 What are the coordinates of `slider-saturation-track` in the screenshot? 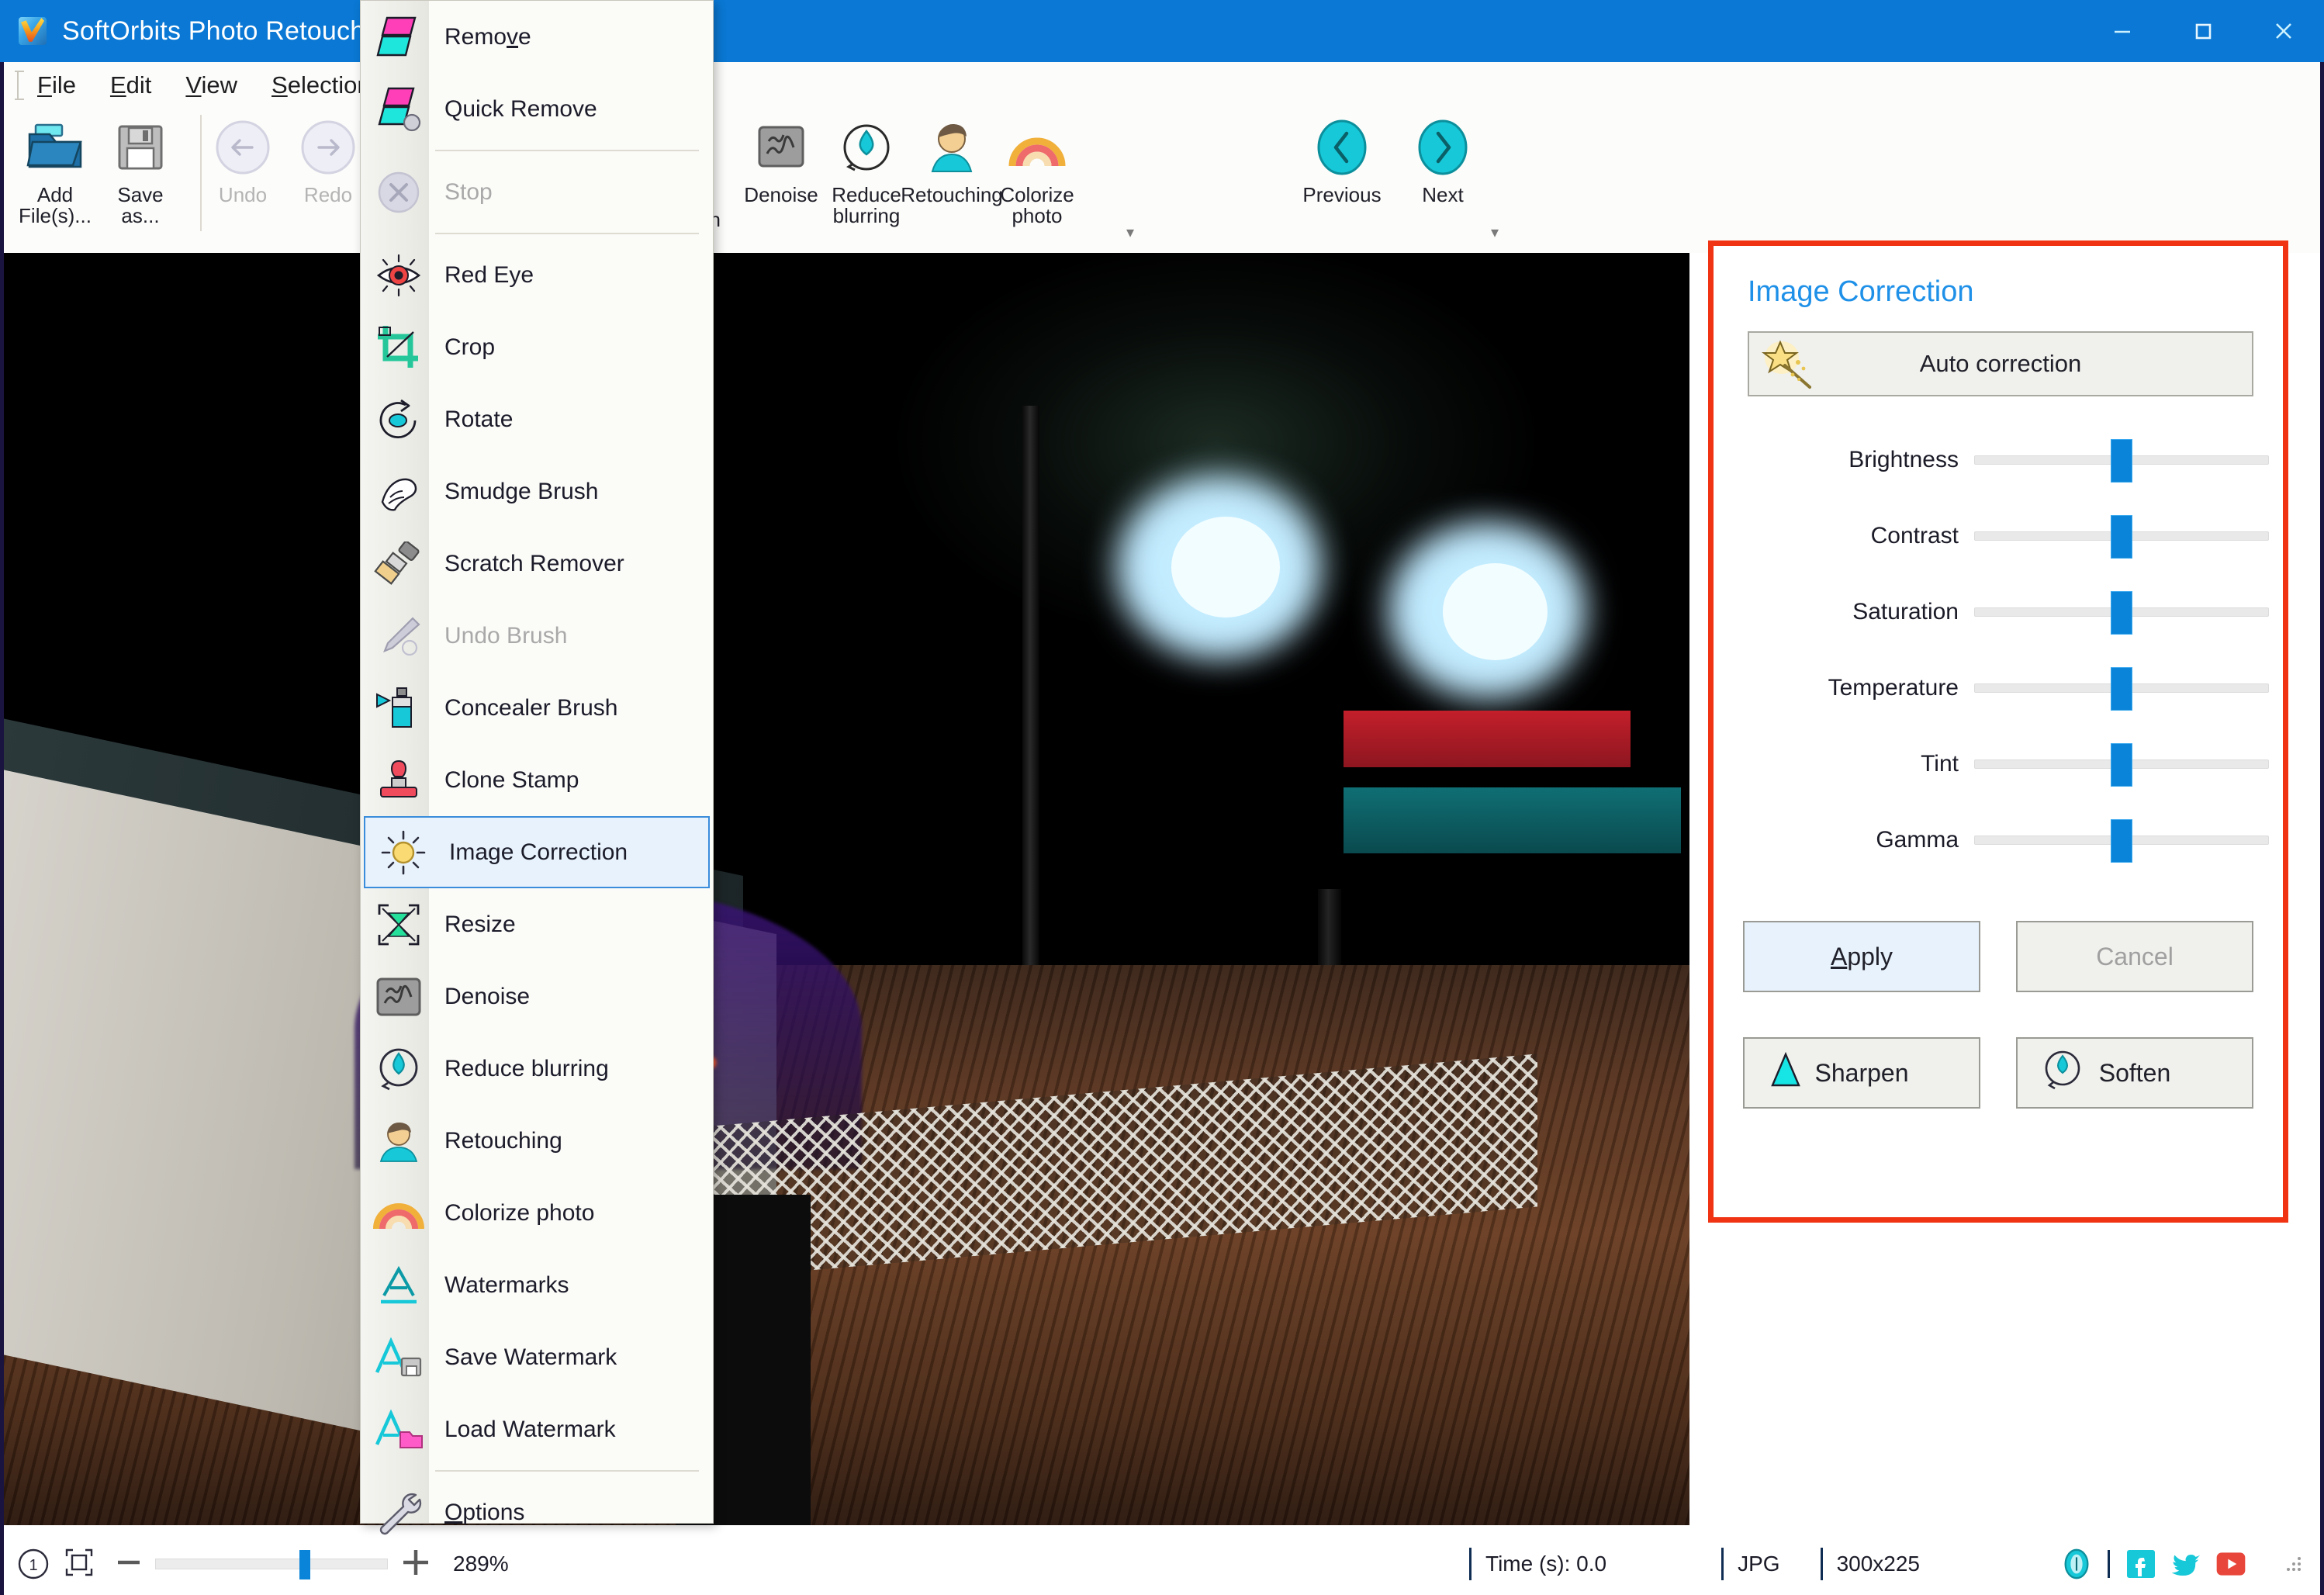 It's located at (2121, 613).